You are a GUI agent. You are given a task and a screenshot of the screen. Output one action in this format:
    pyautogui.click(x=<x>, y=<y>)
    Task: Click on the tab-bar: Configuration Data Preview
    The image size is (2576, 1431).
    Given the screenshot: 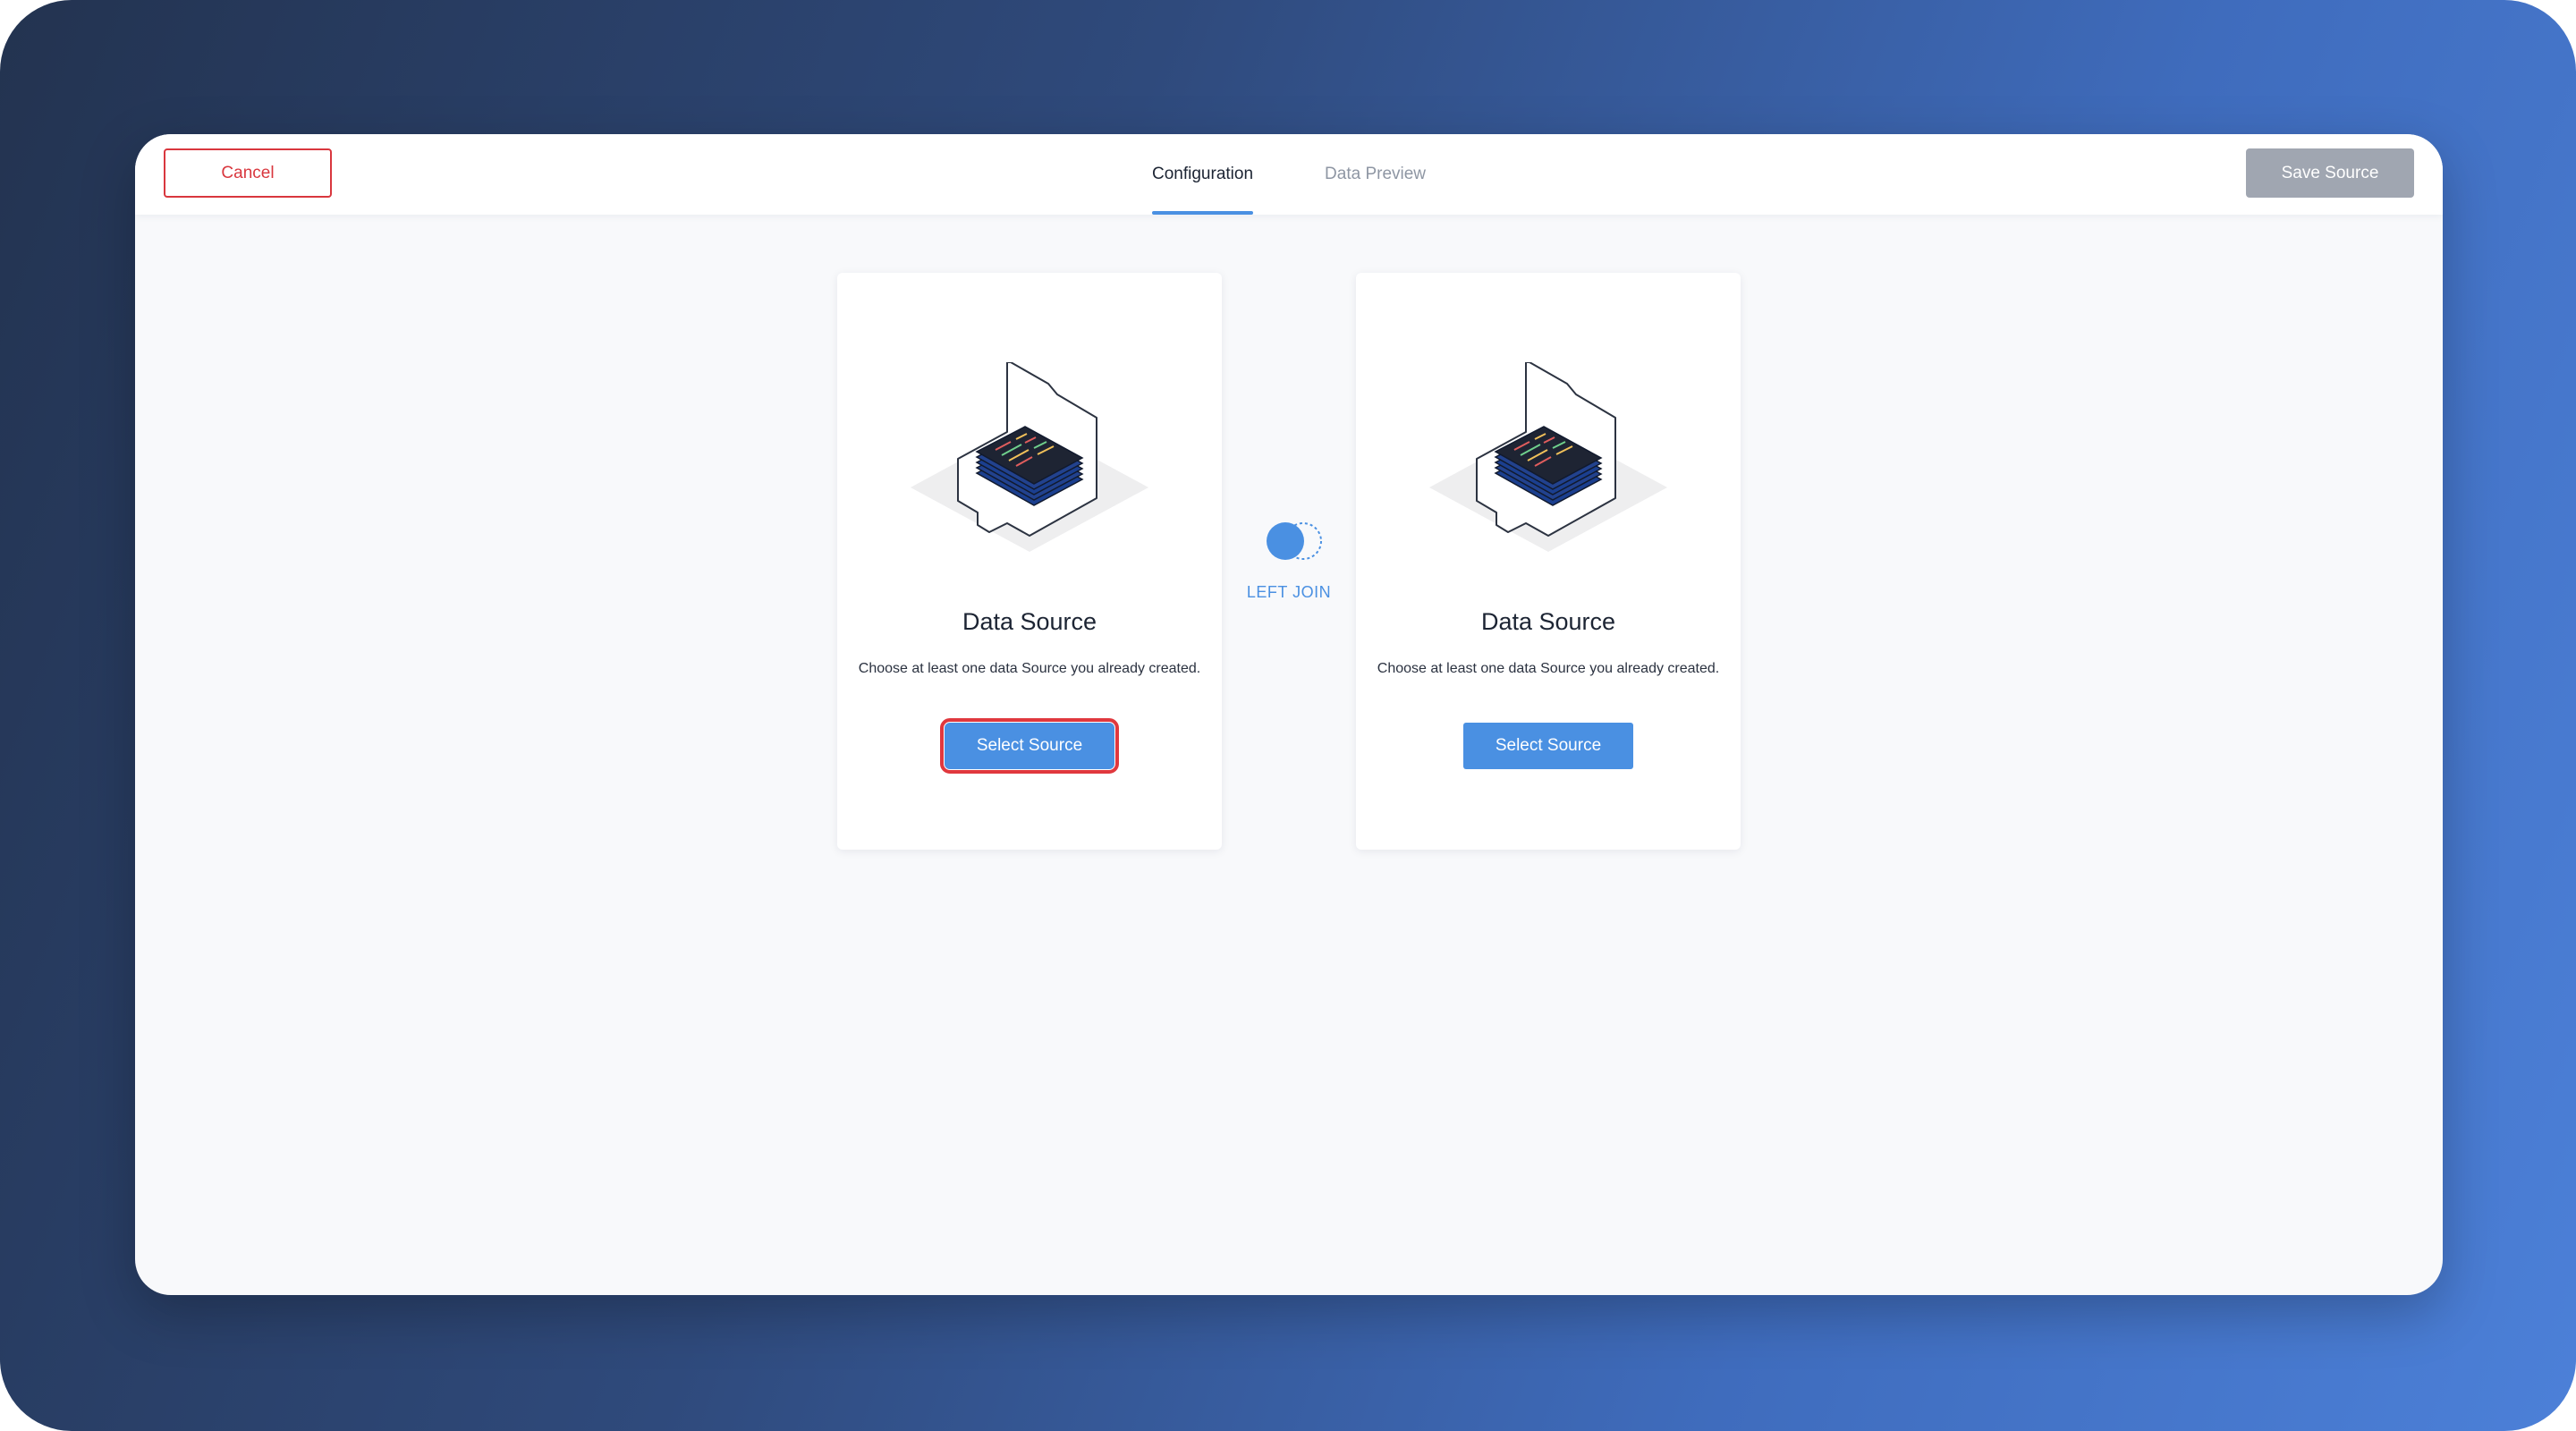 What is the action you would take?
    pyautogui.click(x=1324, y=175)
    